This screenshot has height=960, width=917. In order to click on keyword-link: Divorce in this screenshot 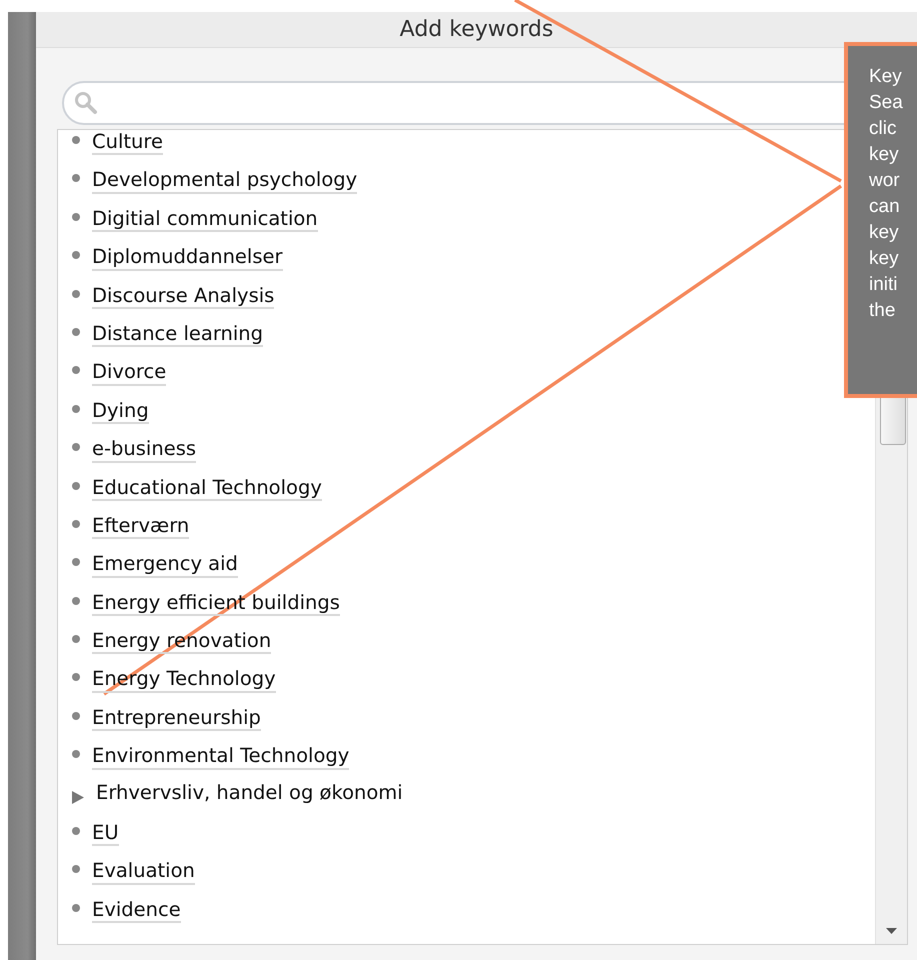, I will do `click(129, 373)`.